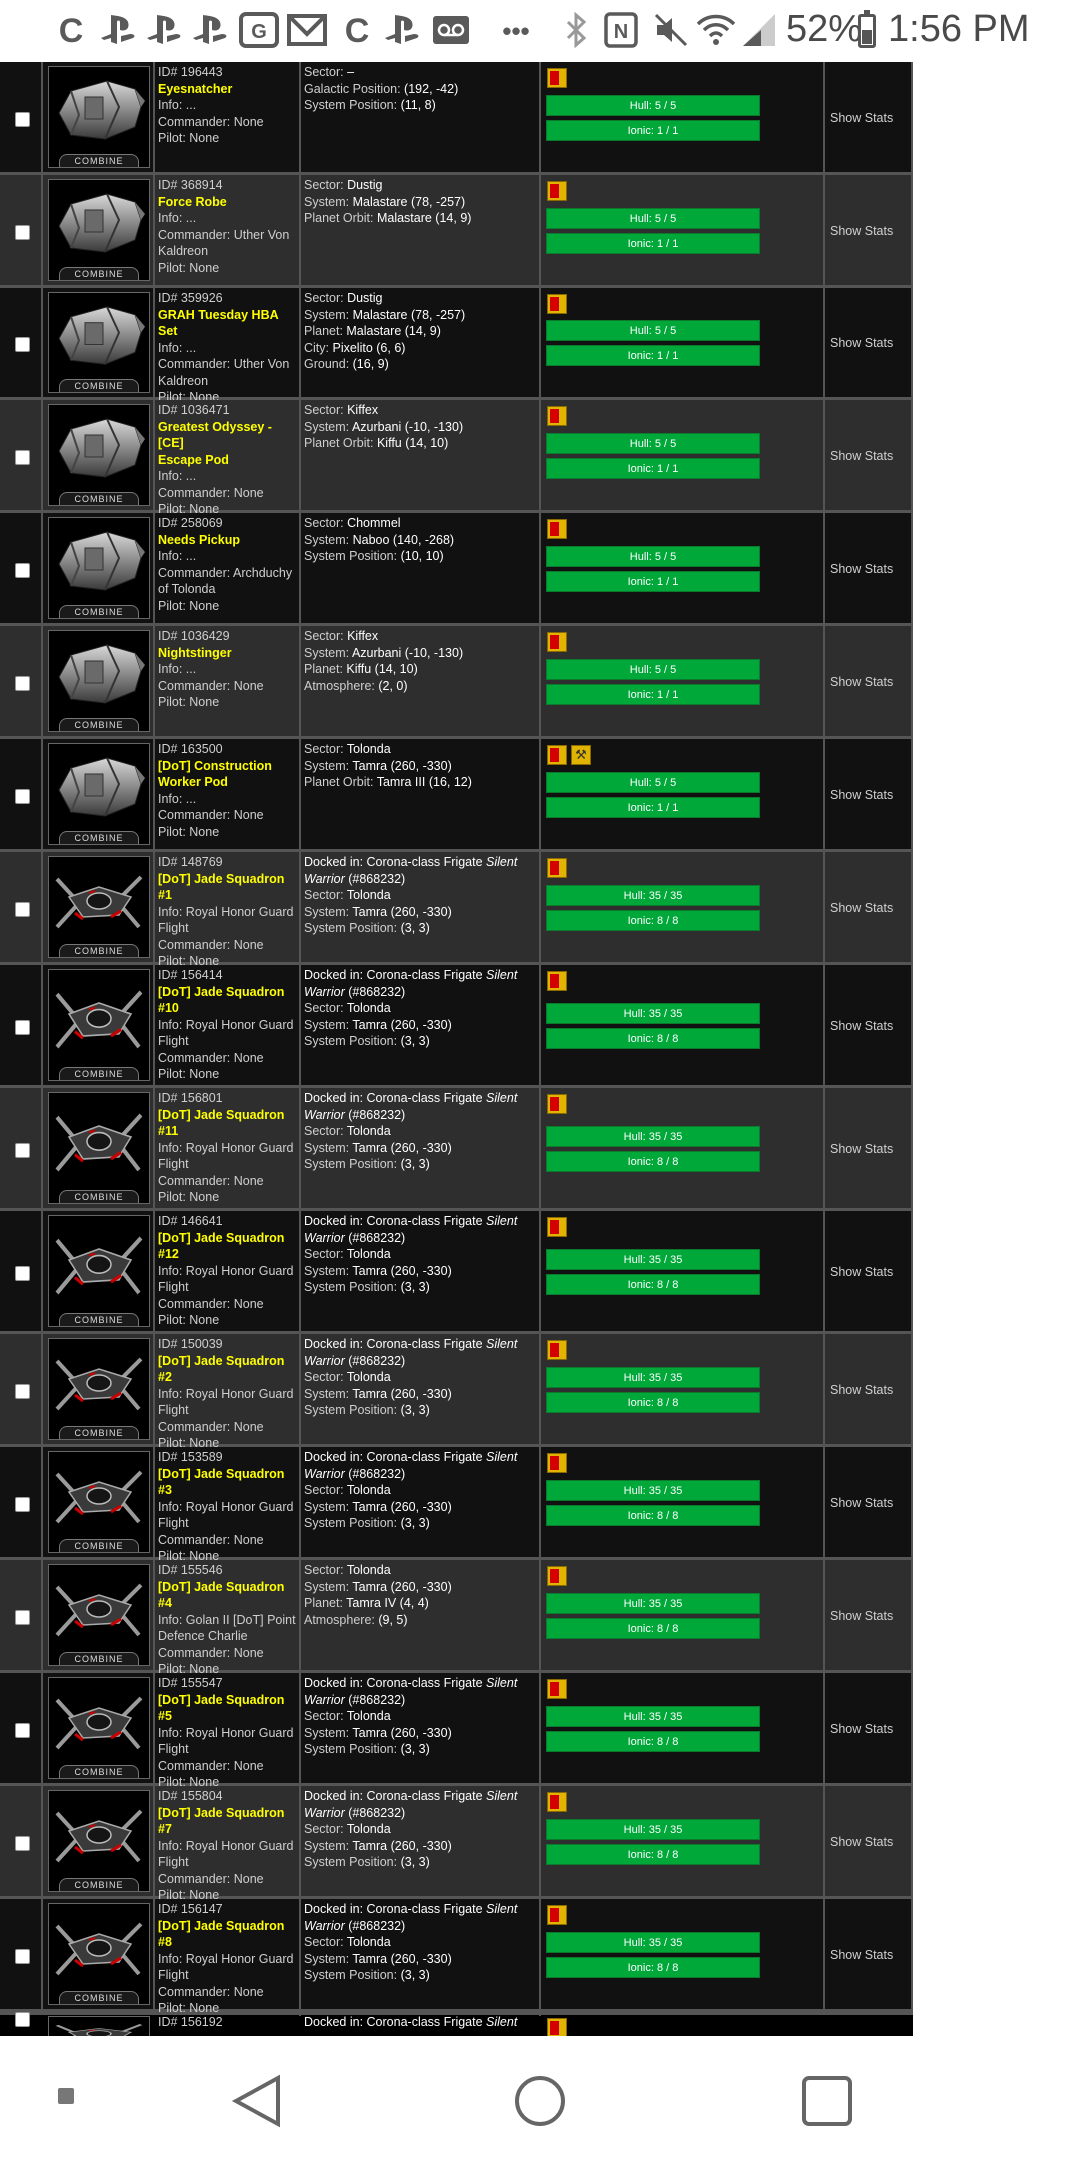 The width and height of the screenshot is (1080, 2160). What do you see at coordinates (227, 1482) in the screenshot?
I see `vessel-name-link: [DoT] Jade Squadron #3` at bounding box center [227, 1482].